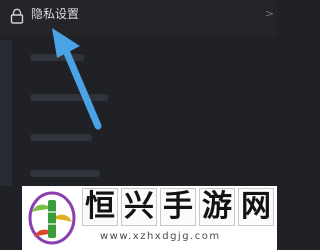 The height and width of the screenshot is (250, 320). Describe the element at coordinates (256, 207) in the screenshot. I see `watermark-title-char: 网` at that location.